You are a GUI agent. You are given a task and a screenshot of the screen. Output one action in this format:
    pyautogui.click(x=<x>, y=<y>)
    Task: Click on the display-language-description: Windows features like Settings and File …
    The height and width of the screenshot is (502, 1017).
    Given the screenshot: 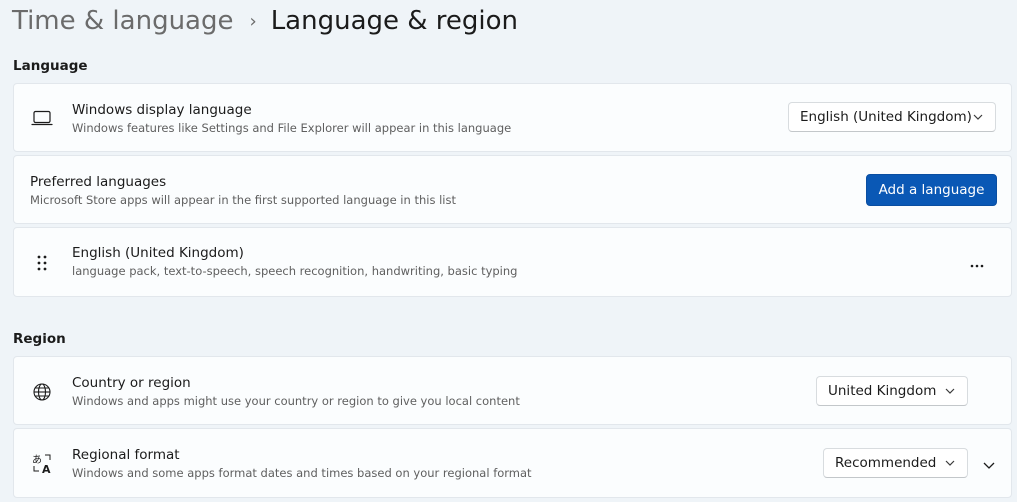 What is the action you would take?
    pyautogui.click(x=292, y=128)
    